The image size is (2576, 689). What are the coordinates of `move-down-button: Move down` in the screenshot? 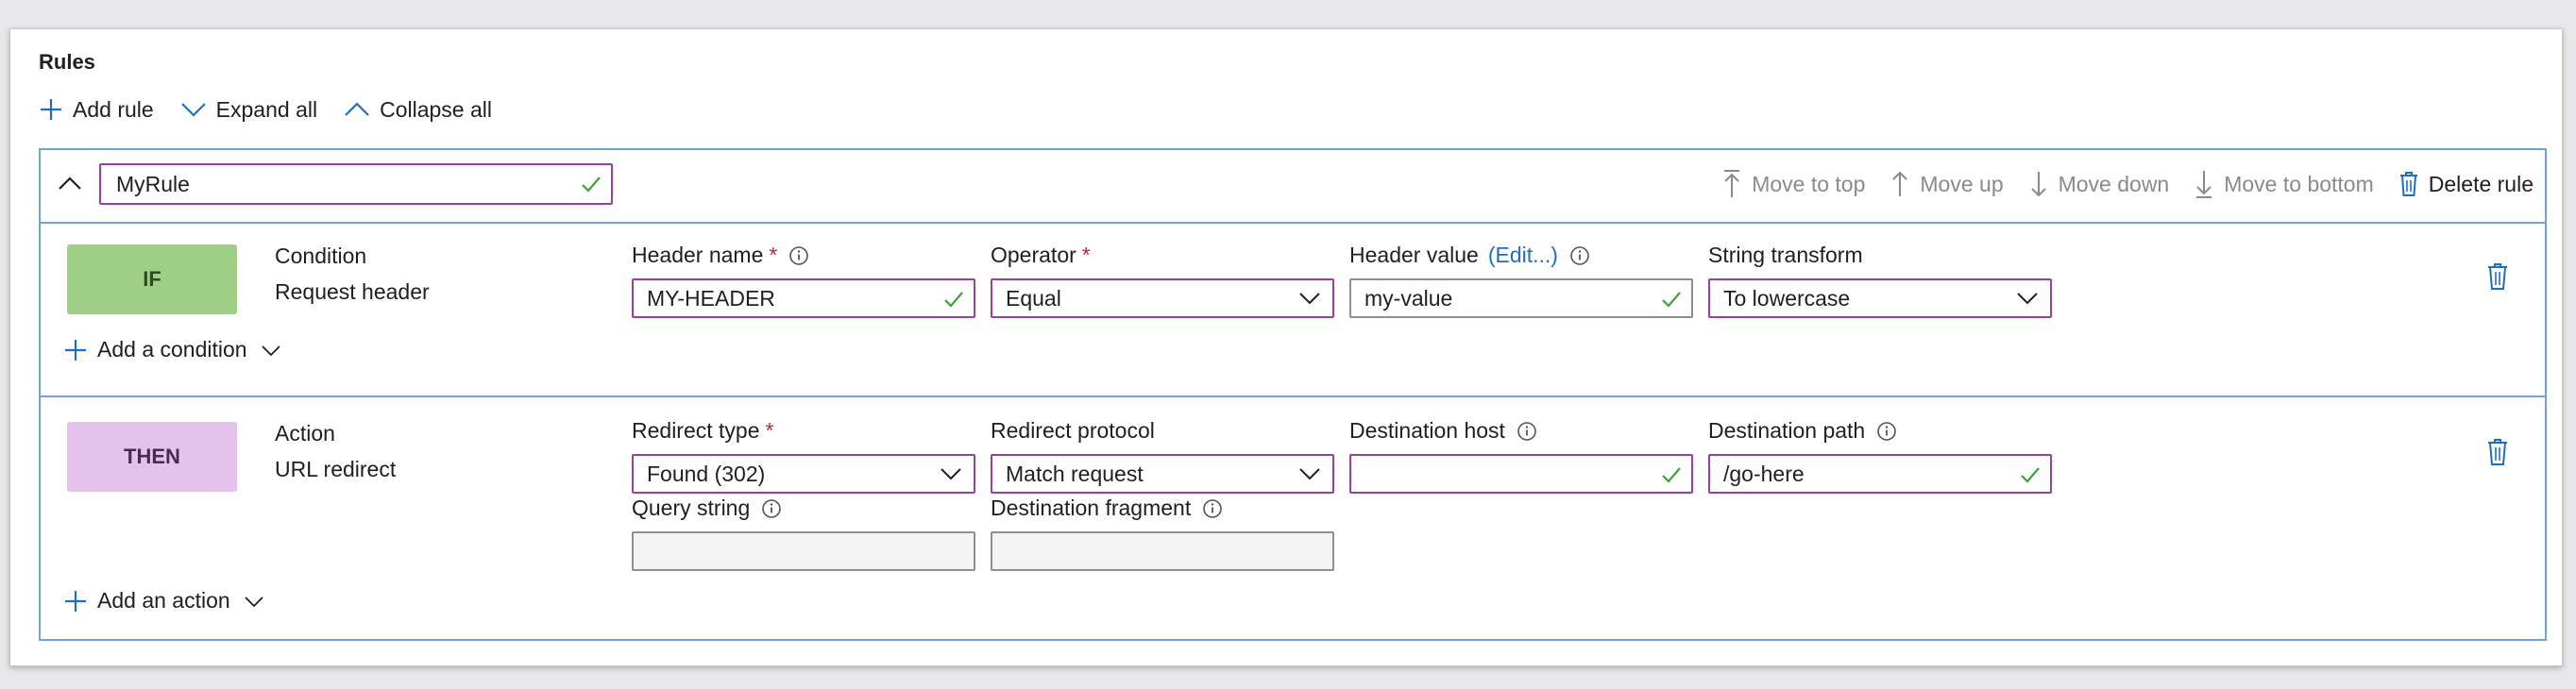 It's located at (2099, 184).